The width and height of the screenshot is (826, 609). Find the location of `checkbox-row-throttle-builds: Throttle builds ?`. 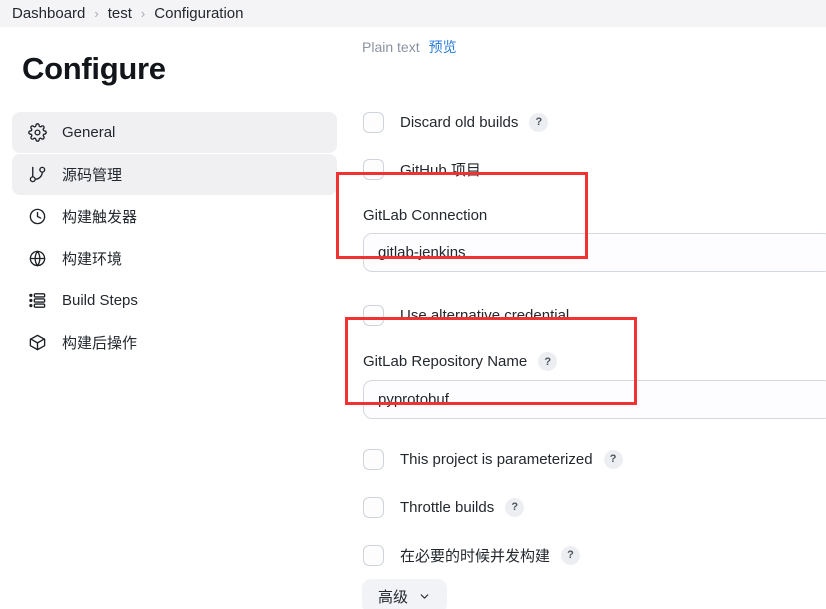

checkbox-row-throttle-builds: Throttle builds ? is located at coordinates (444, 507).